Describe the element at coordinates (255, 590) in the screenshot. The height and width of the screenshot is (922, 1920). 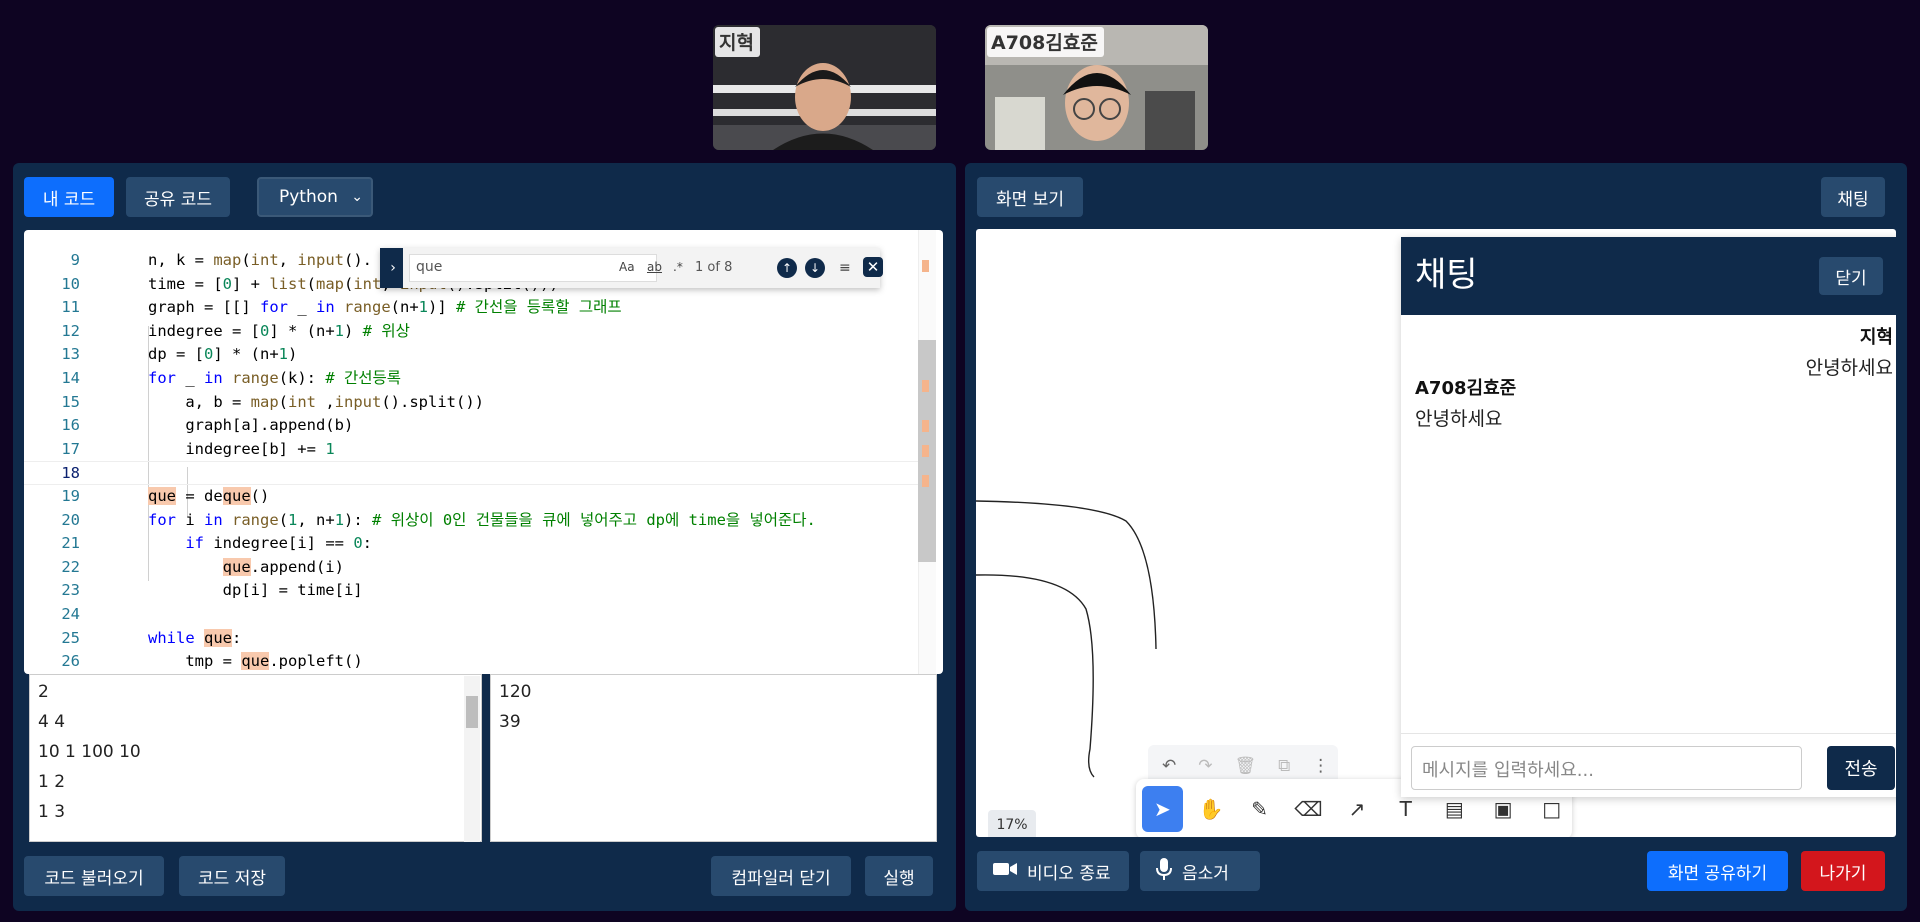
I see `code-text: dp[i] = time[i]` at that location.